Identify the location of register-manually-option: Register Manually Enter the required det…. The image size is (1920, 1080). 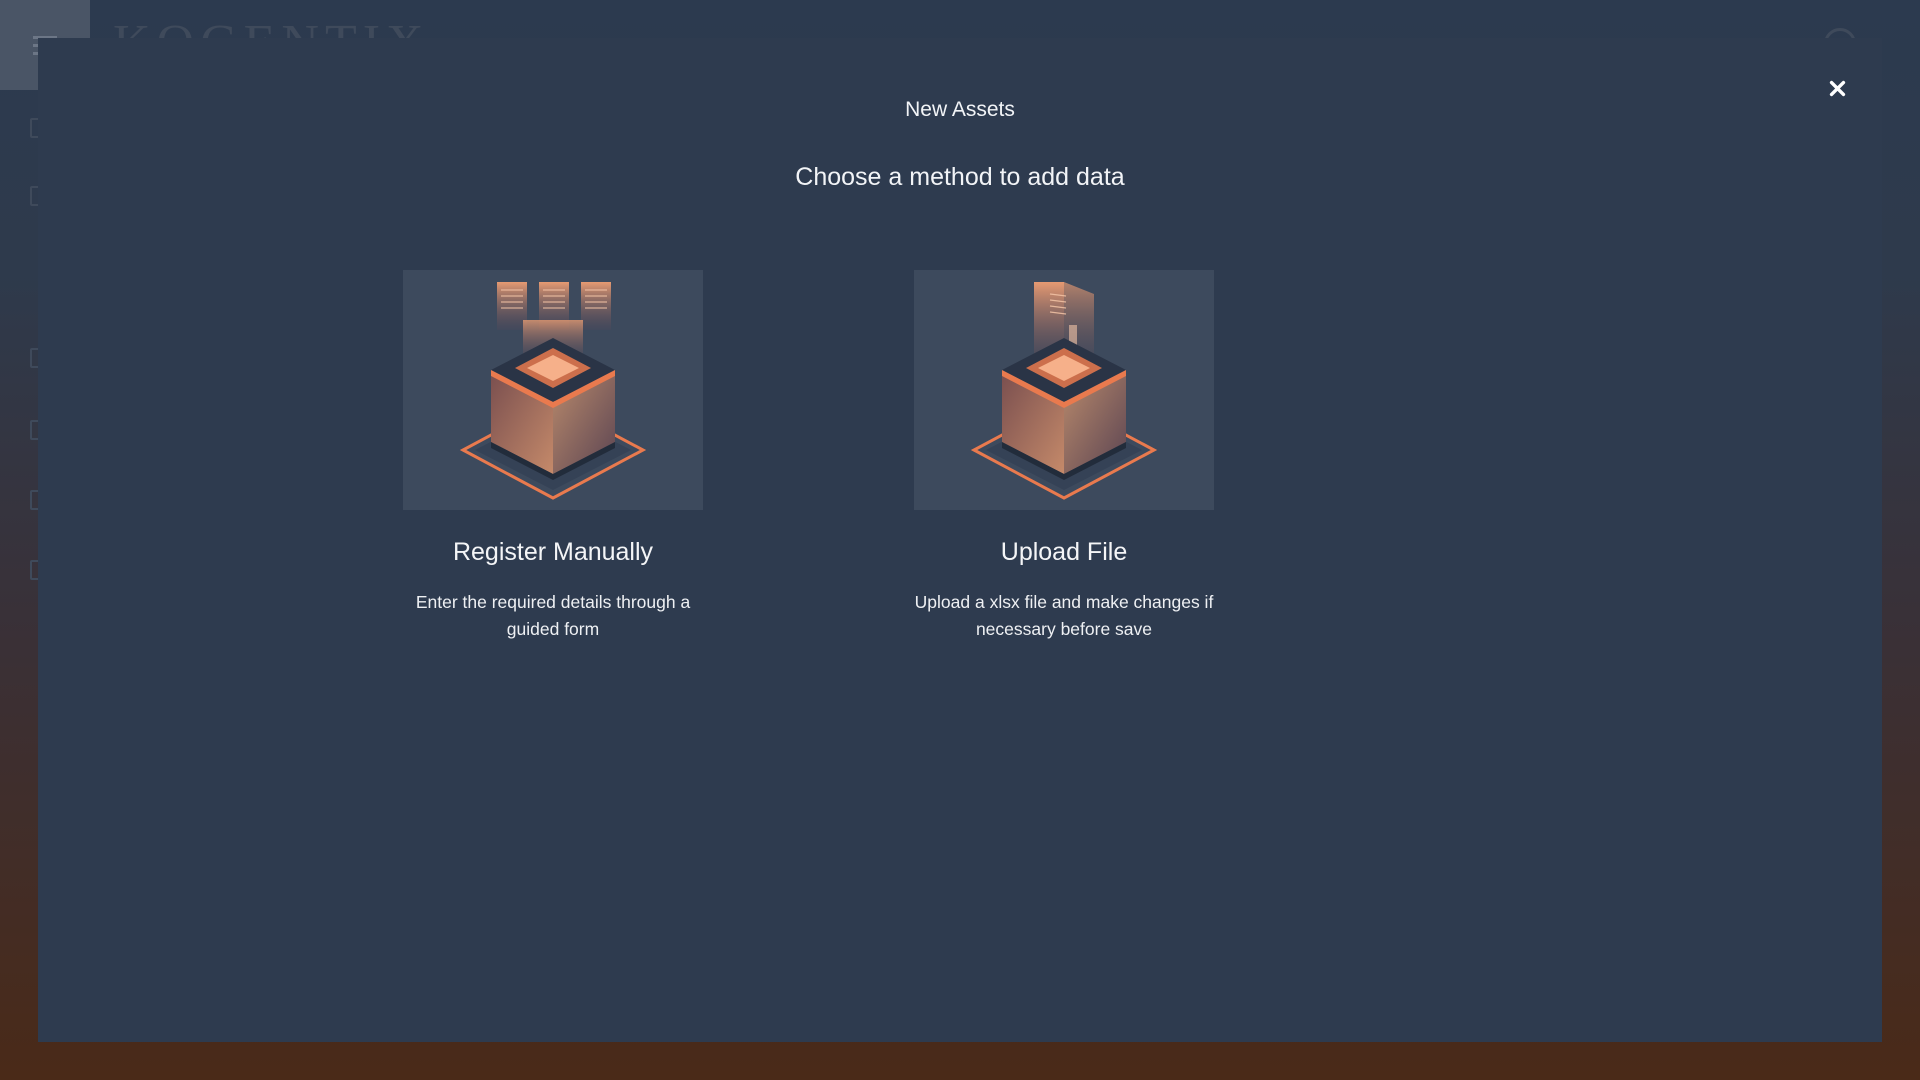
(553, 456).